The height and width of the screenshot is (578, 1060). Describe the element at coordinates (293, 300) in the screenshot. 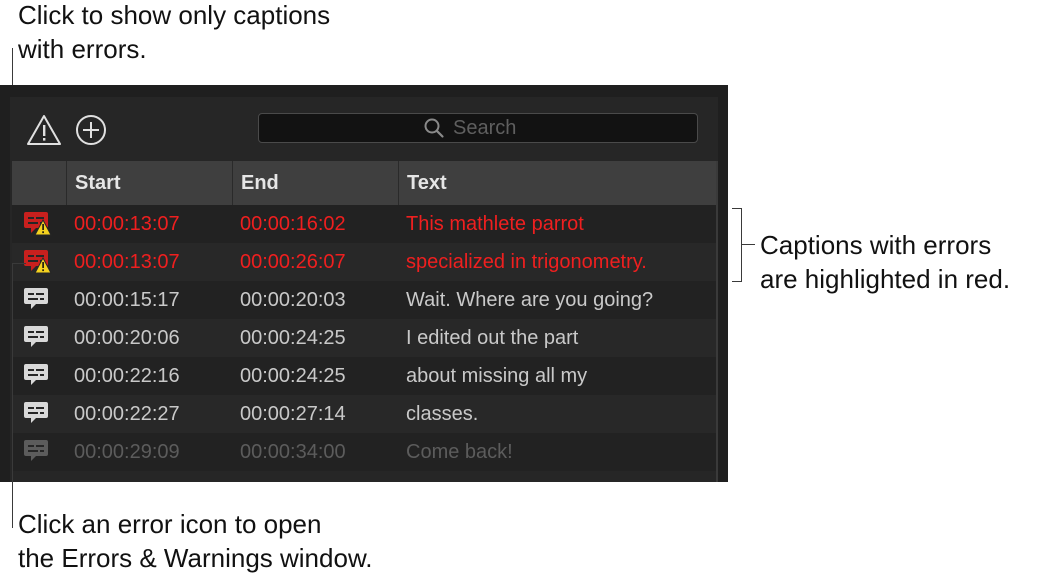

I see `caption-end-time: 00:00:20:03` at that location.